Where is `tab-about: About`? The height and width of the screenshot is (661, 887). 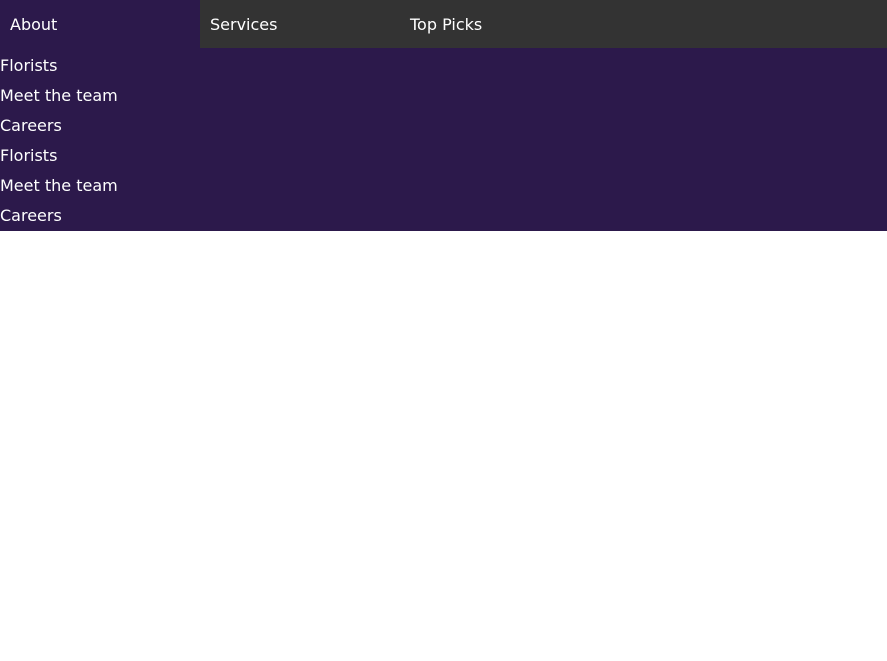 tab-about: About is located at coordinates (100, 24).